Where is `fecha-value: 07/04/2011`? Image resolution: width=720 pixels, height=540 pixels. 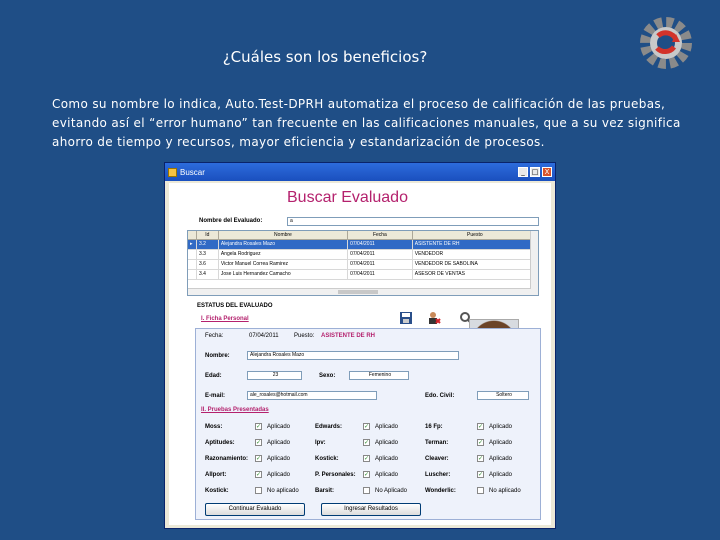 fecha-value: 07/04/2011 is located at coordinates (264, 336).